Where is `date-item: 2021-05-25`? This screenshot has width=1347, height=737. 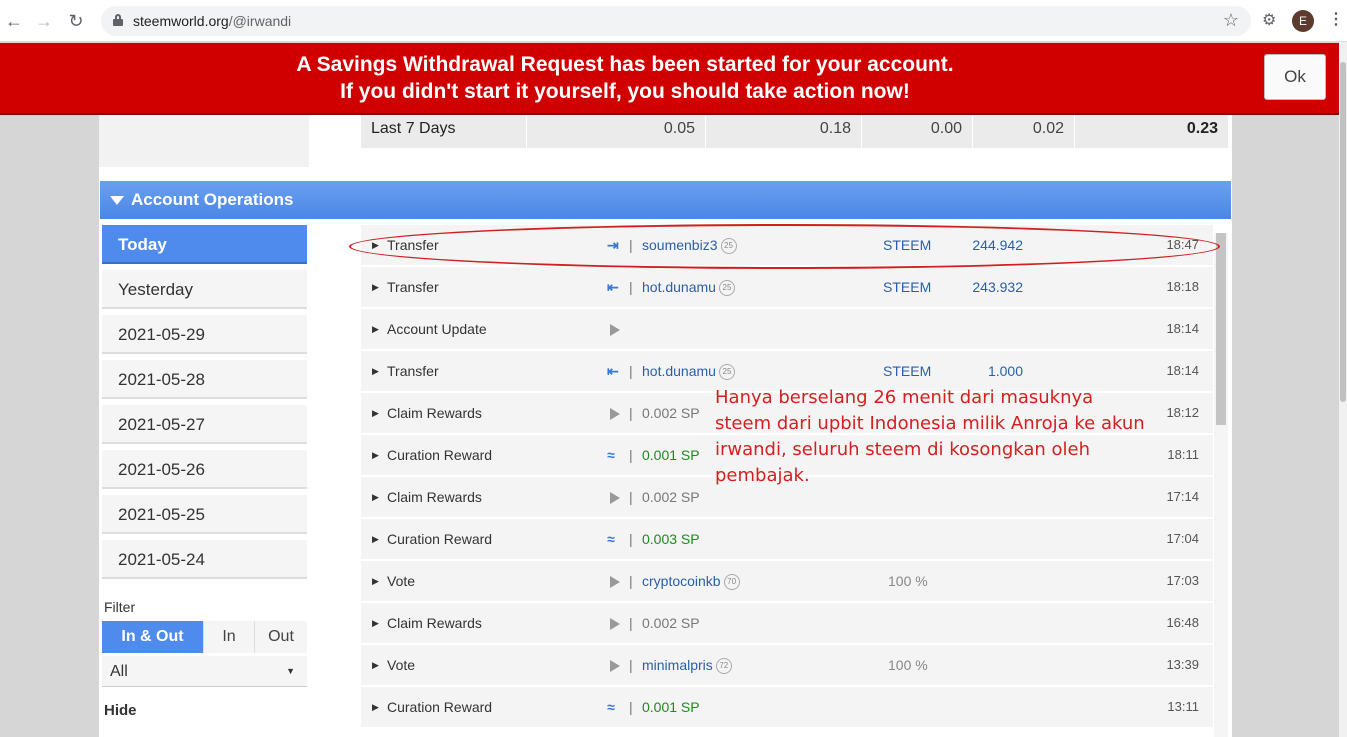 date-item: 2021-05-25 is located at coordinates (204, 514).